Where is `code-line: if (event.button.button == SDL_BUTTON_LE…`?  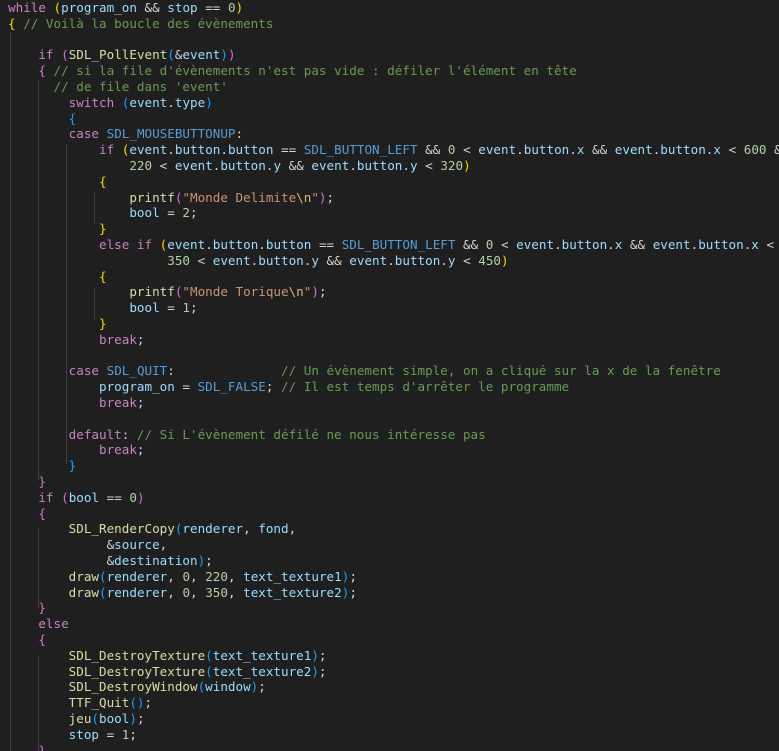 code-line: if (event.button.button == SDL_BUTTON_LE… is located at coordinates (393, 150).